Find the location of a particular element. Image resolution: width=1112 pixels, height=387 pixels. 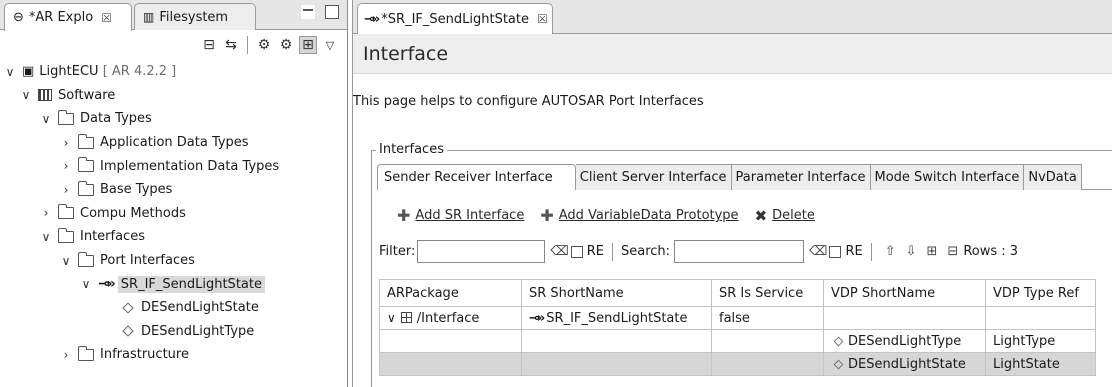

tree-node-sr-interface: ∨ ⊸» SR_IF_SendLightState is located at coordinates (173, 284).